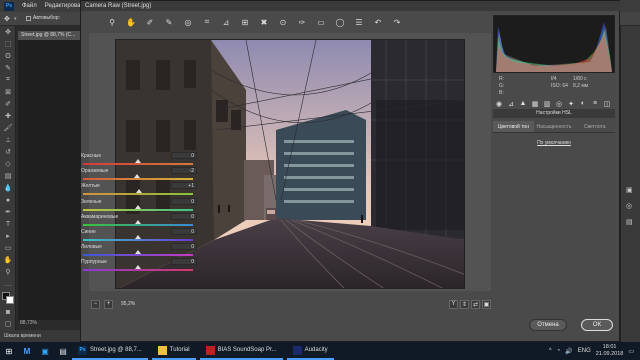 Image resolution: width=640 pixels, height=360 pixels. Describe the element at coordinates (595, 104) in the screenshot. I see `presets-icon: ≡` at that location.